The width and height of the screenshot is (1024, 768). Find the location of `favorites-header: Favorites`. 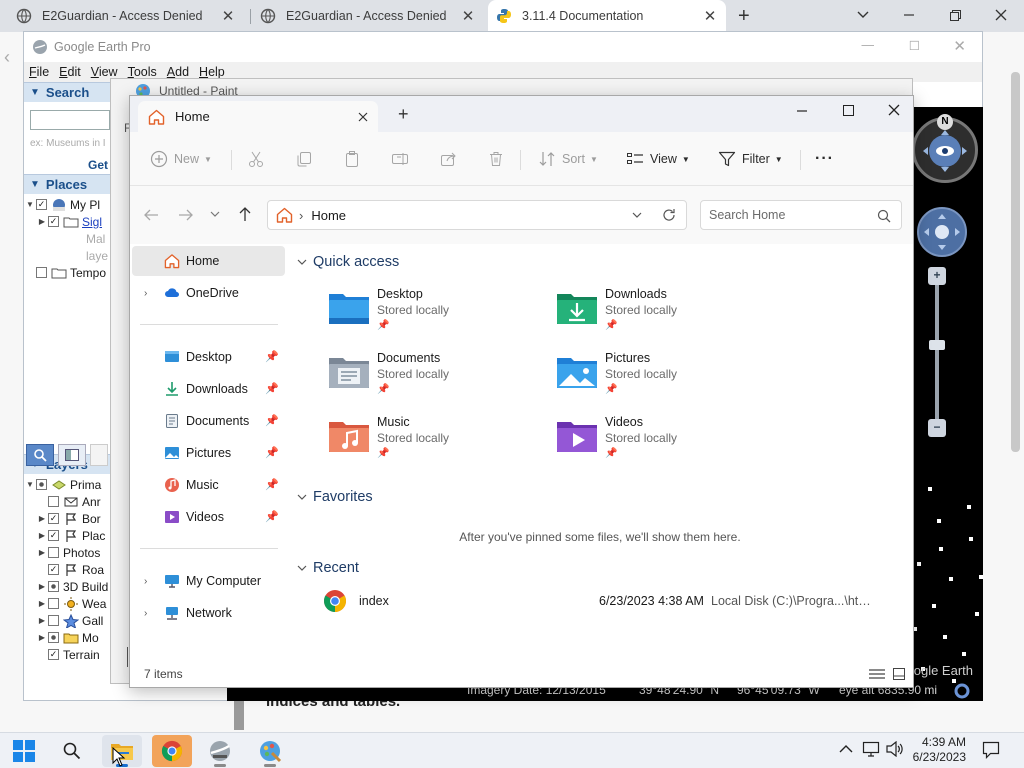

favorites-header: Favorites is located at coordinates (335, 497).